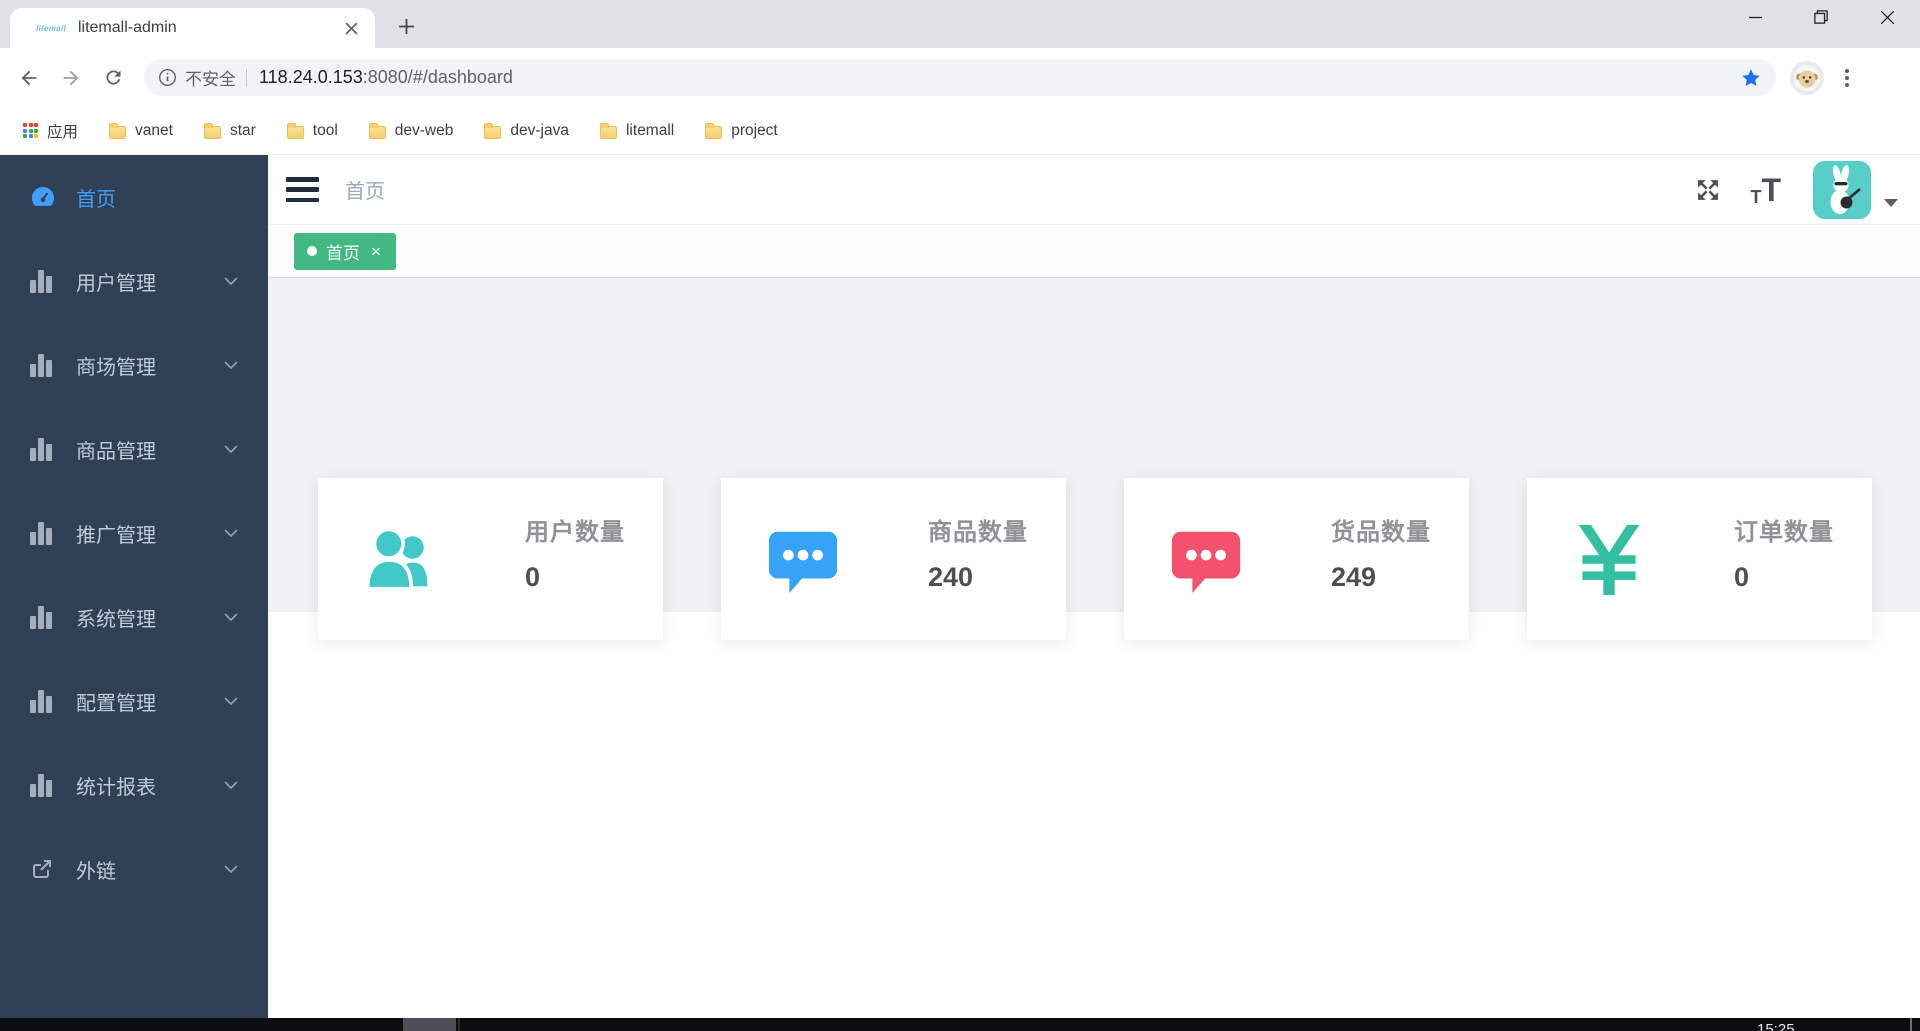 This screenshot has height=1031, width=1920. Describe the element at coordinates (365, 192) in the screenshot. I see `breadcrumb: 首页` at that location.